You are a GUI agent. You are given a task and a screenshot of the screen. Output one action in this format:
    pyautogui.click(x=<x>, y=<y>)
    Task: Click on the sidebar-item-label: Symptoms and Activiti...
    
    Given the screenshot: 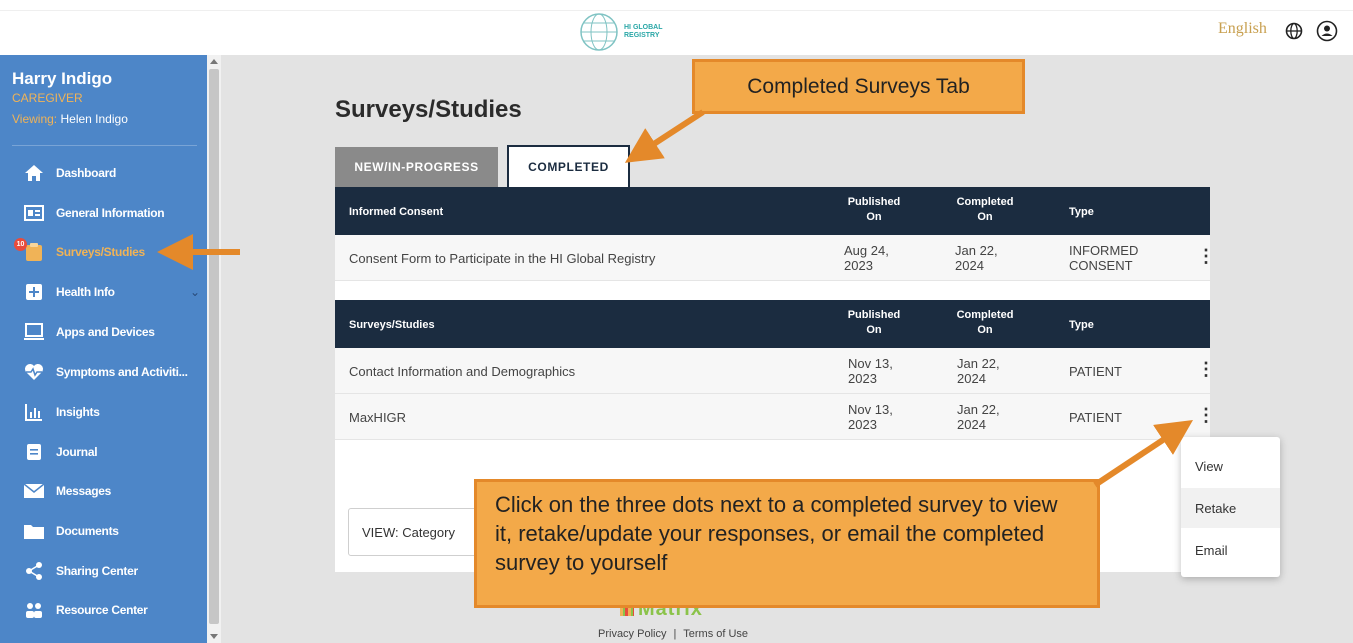 What is the action you would take?
    pyautogui.click(x=122, y=372)
    